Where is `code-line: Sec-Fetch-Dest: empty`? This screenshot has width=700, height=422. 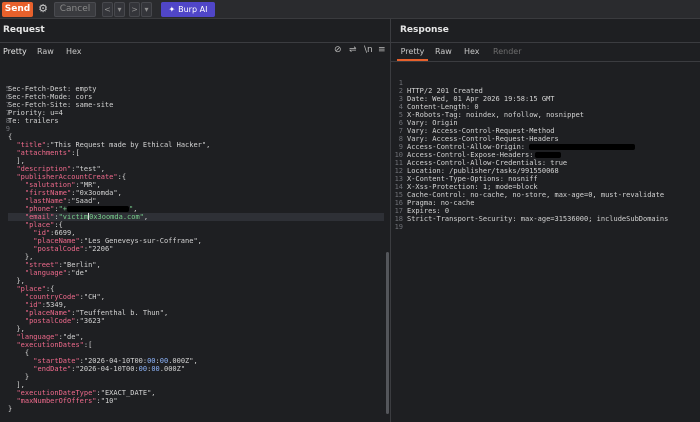 code-line: Sec-Fetch-Dest: empty is located at coordinates (52, 89).